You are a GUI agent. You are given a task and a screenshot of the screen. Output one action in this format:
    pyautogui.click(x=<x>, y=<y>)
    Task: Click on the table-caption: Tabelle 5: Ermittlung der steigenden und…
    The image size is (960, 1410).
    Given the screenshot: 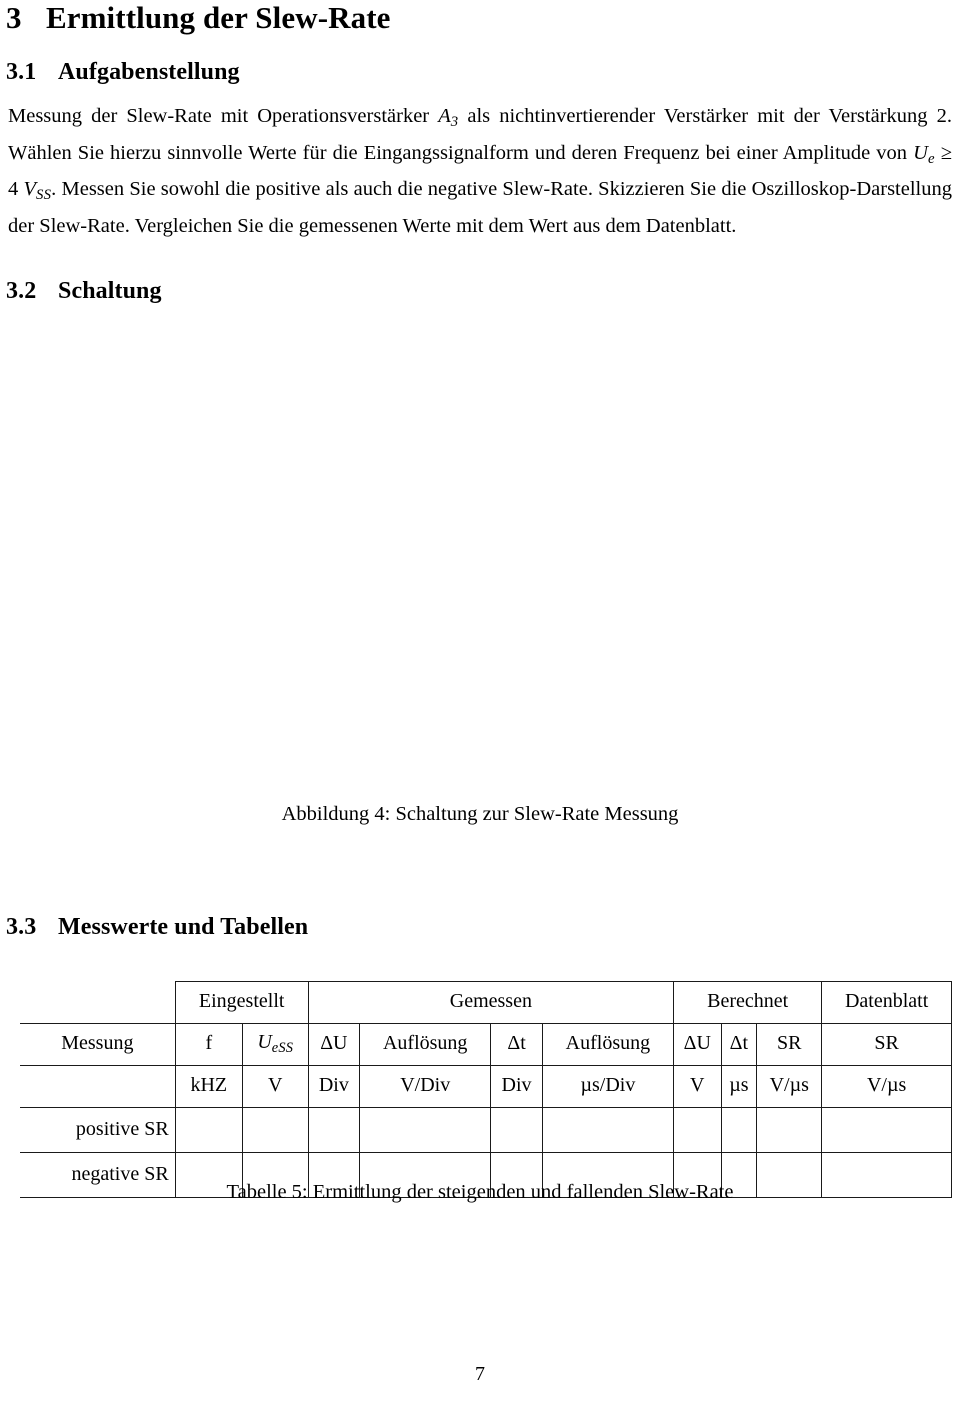 What is the action you would take?
    pyautogui.click(x=480, y=1192)
    